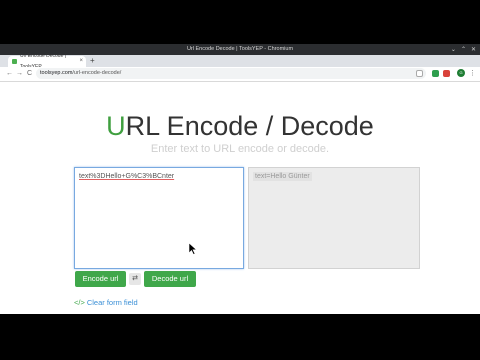 The image size is (480, 360). I want to click on input-value: text%3DHello+G%C3%BCnter, so click(127, 176).